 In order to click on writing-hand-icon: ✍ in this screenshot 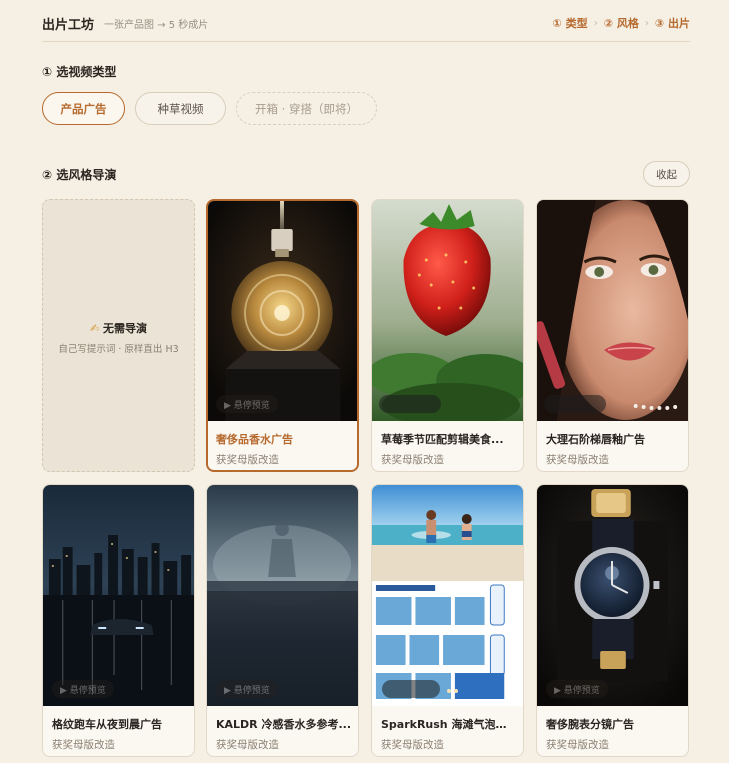, I will do `click(94, 328)`.